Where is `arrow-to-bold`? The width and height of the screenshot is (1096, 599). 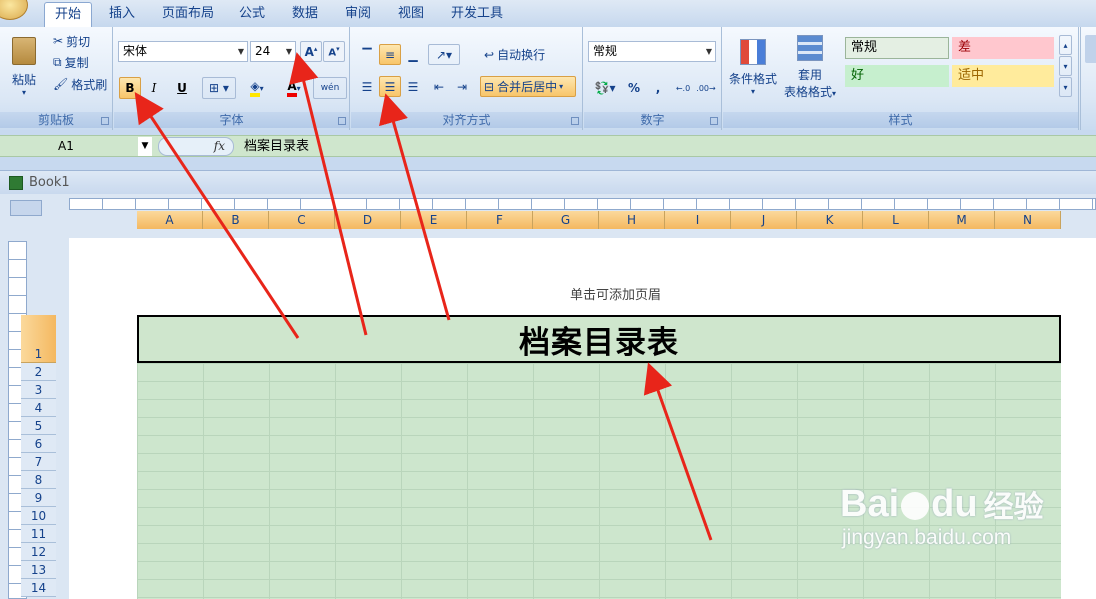
arrow-to-bold is located at coordinates (217, 215).